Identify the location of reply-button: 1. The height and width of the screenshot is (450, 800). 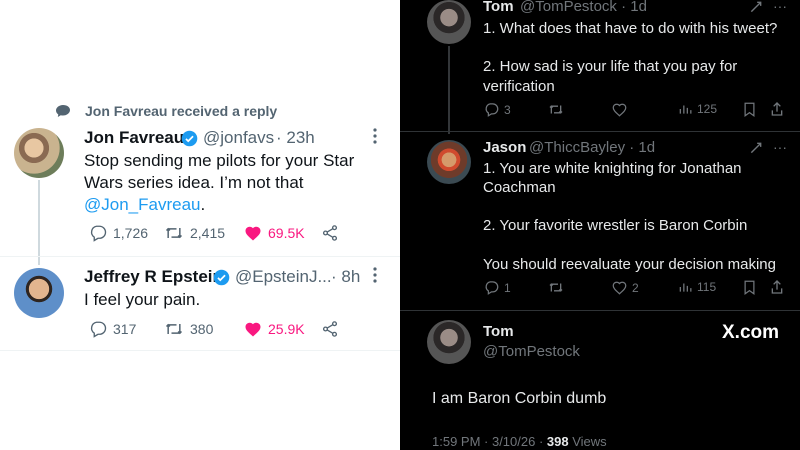
(497, 287).